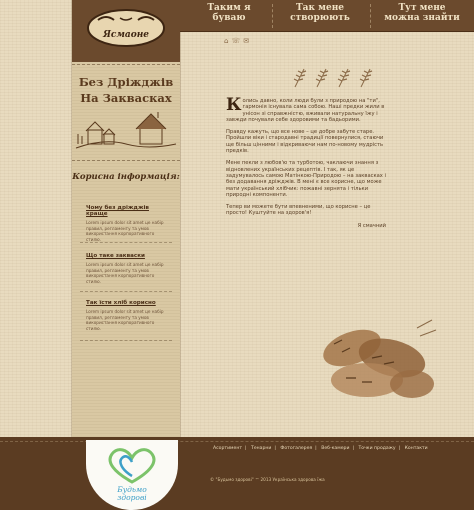 The image size is (474, 510). I want to click on dropcap: К, so click(234, 105).